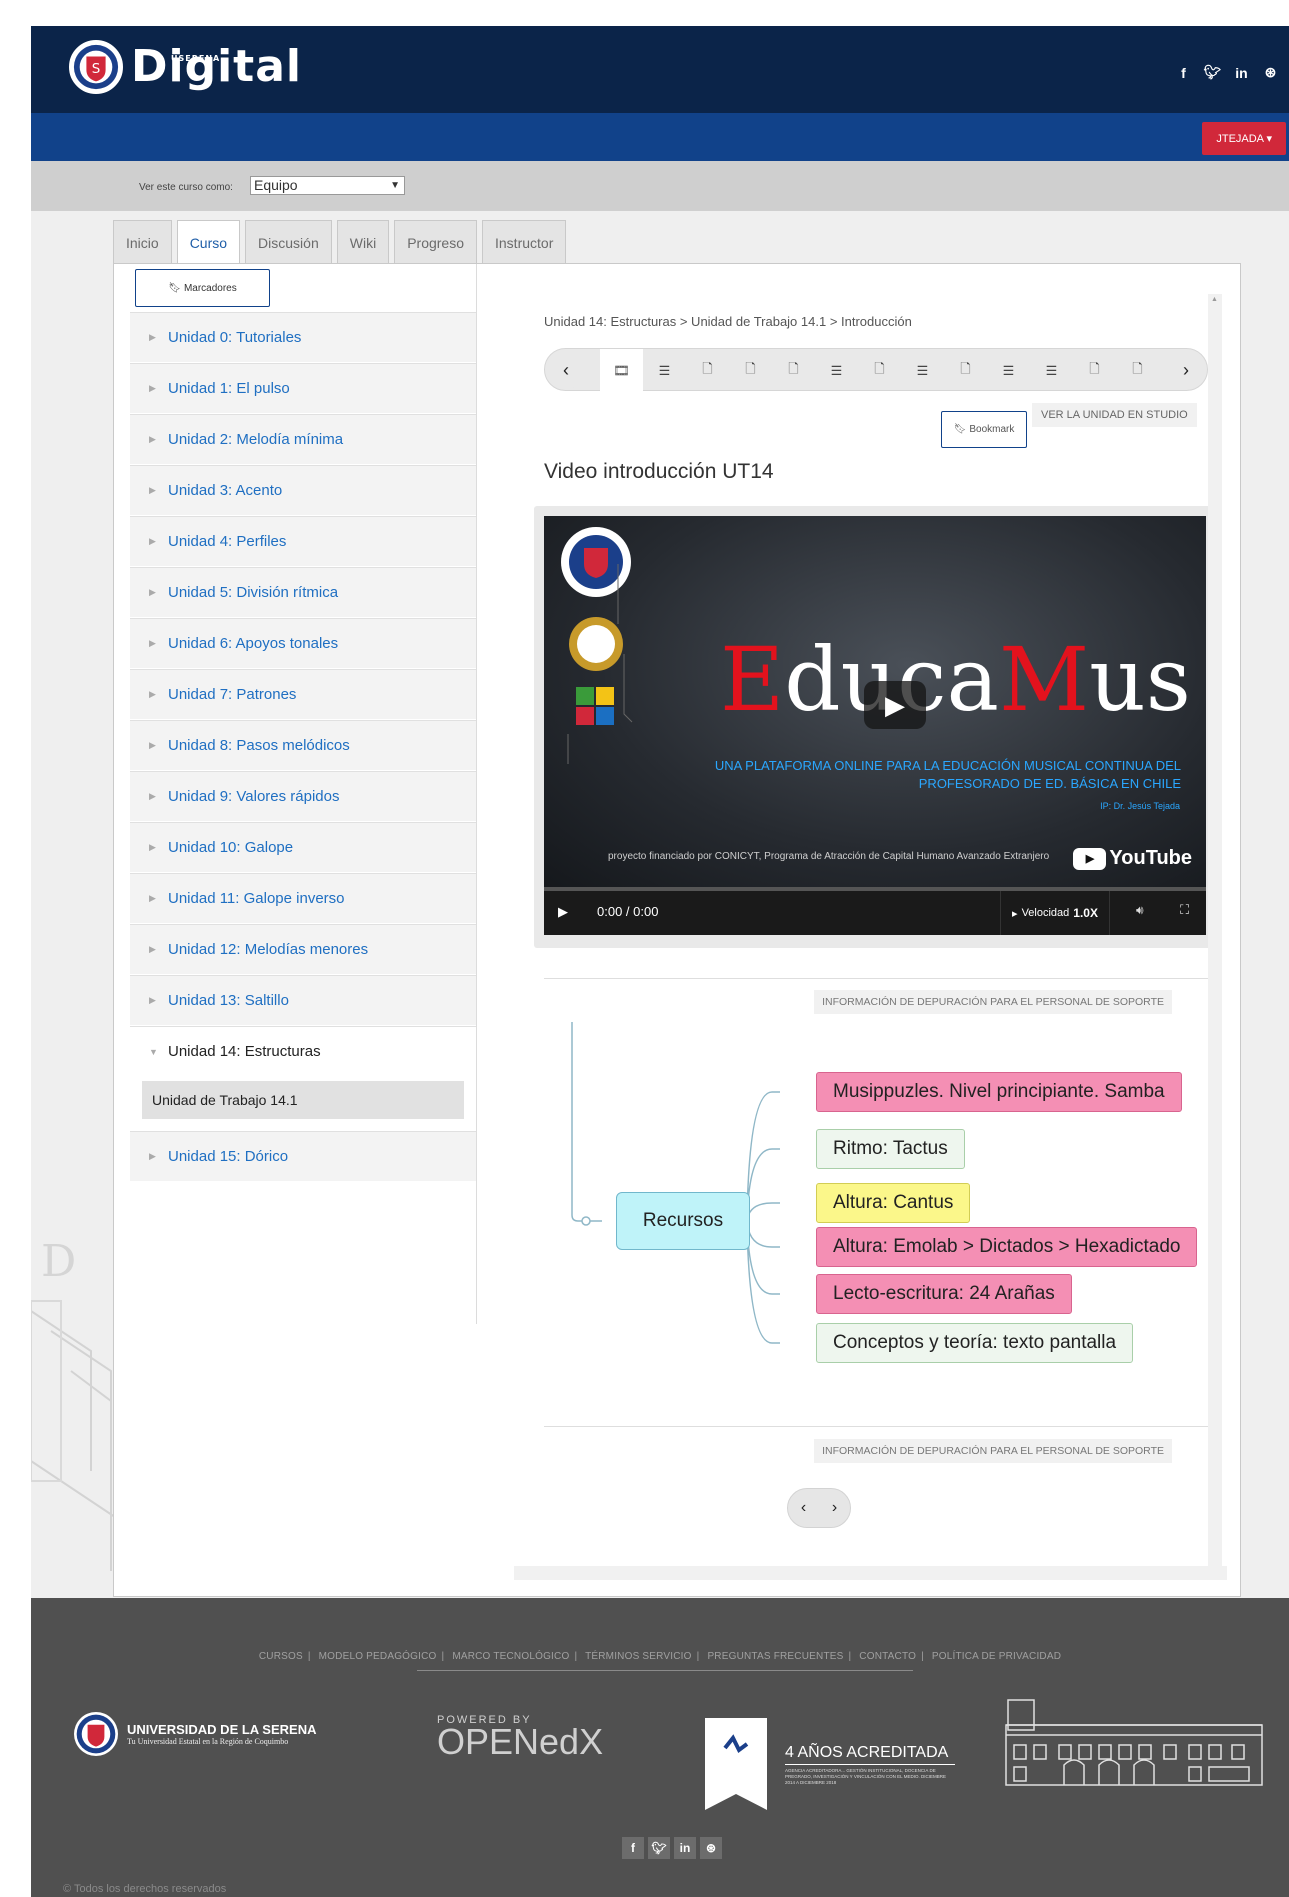  What do you see at coordinates (145, 1889) in the screenshot?
I see `copyright: © Todos los derechos reservados` at bounding box center [145, 1889].